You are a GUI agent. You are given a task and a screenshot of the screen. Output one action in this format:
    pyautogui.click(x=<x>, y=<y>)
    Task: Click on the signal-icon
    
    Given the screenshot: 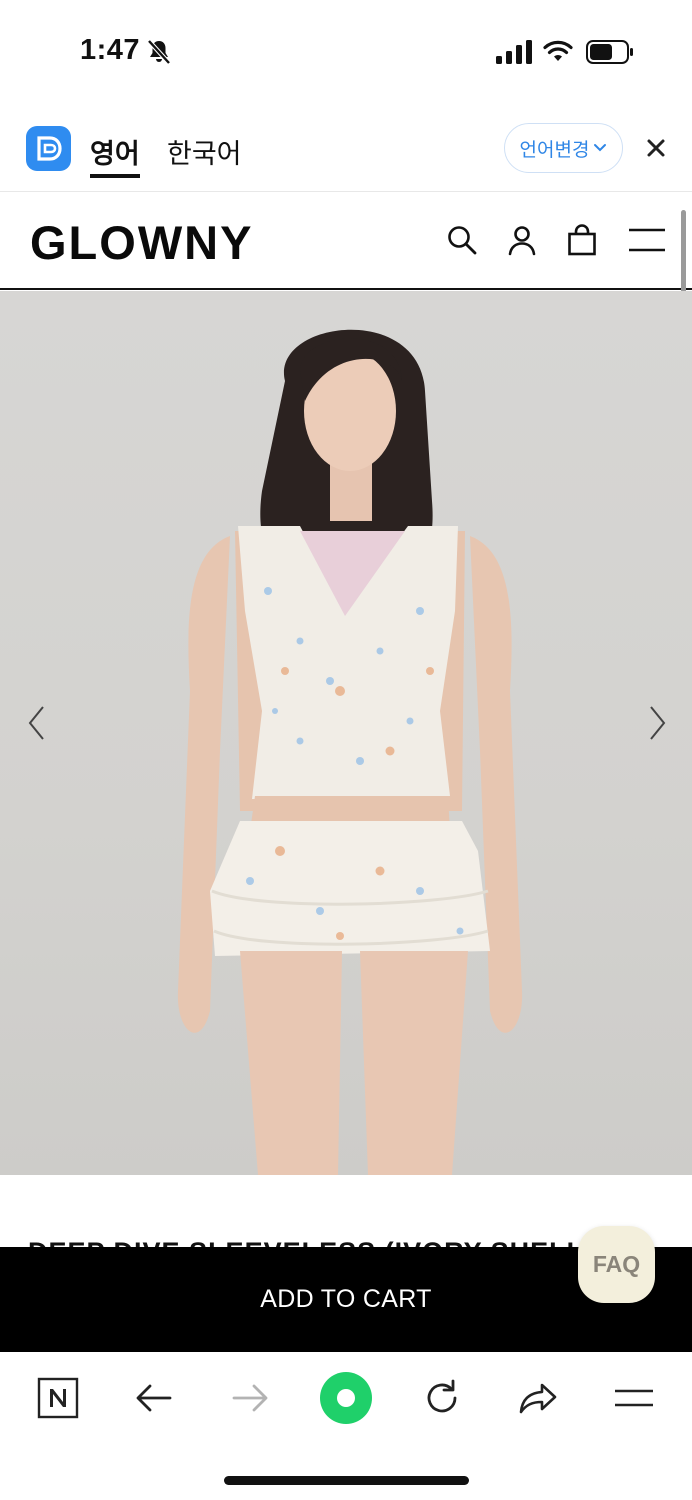 What is the action you would take?
    pyautogui.click(x=514, y=52)
    